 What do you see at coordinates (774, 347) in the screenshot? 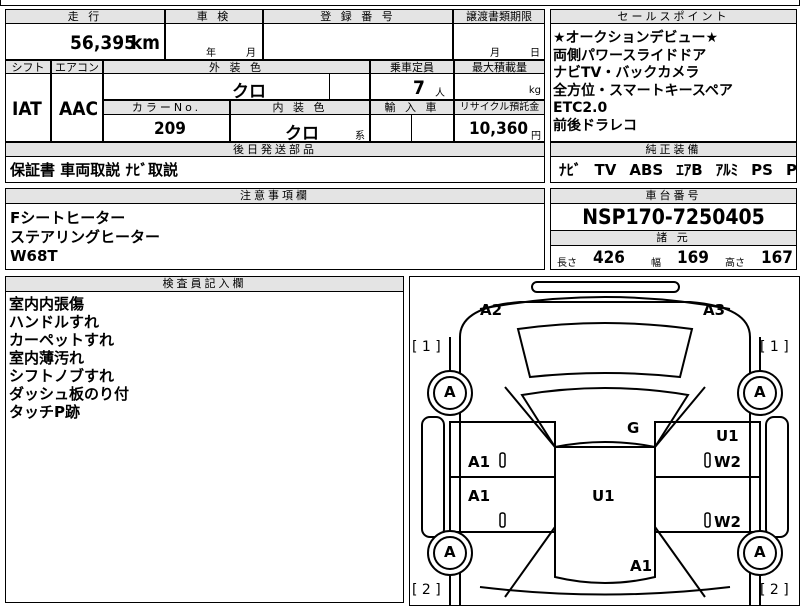
I see `bracket-front-right: [ 1 ]` at bounding box center [774, 347].